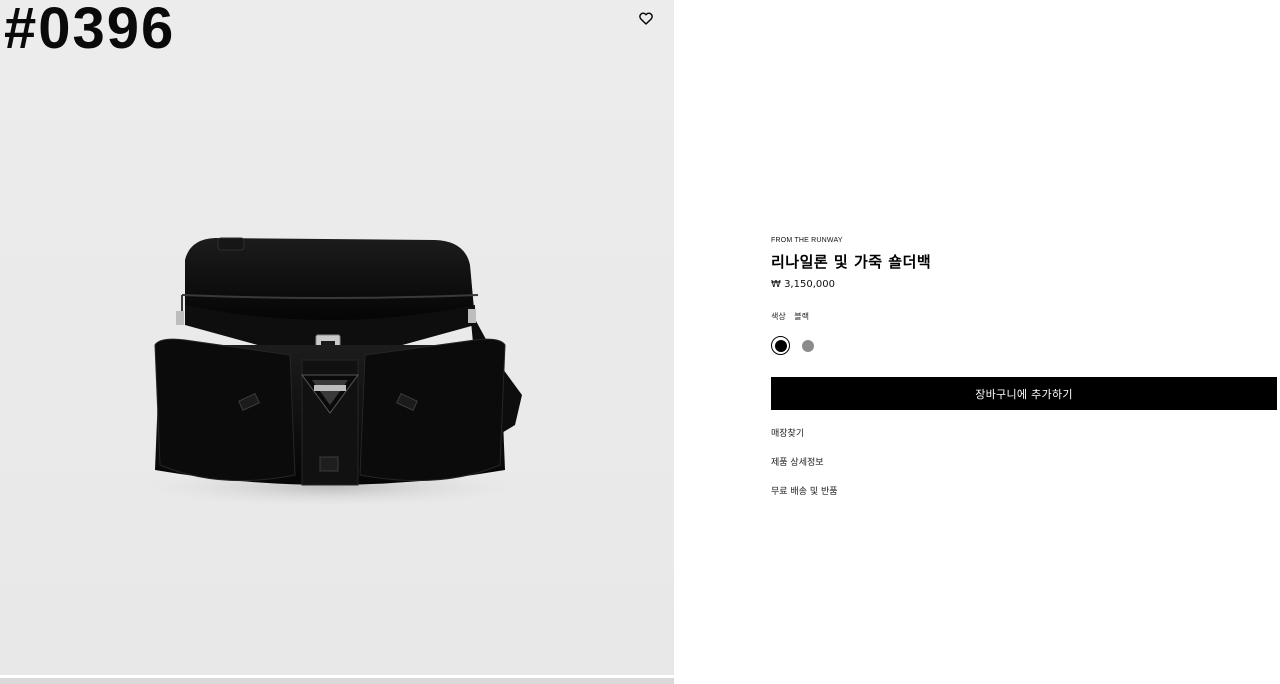  What do you see at coordinates (337, 679) in the screenshot?
I see `gallery-scrollbar` at bounding box center [337, 679].